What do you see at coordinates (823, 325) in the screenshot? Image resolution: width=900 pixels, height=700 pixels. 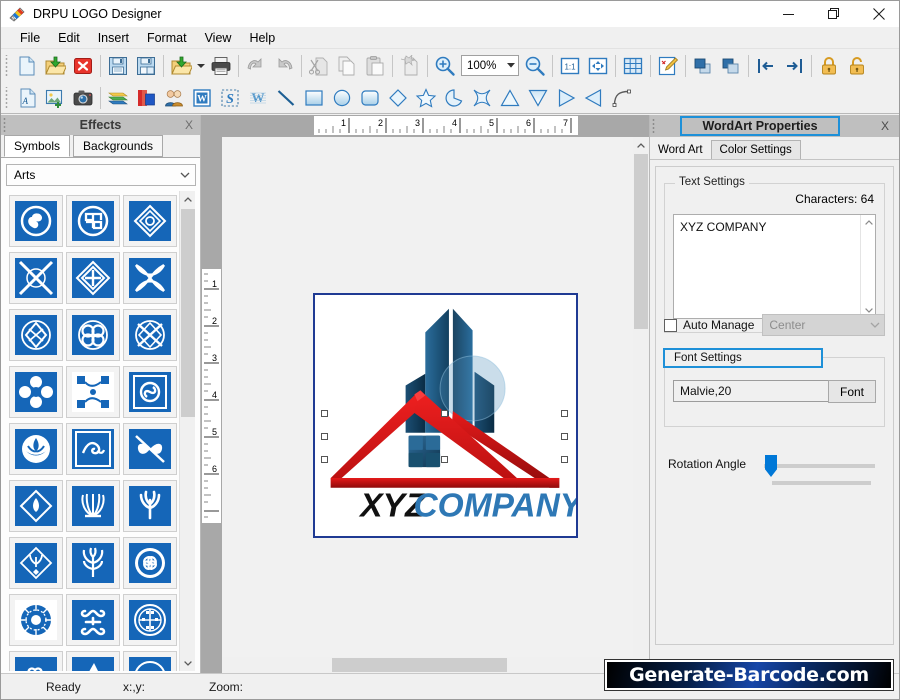 I see `alignment-select: Center` at bounding box center [823, 325].